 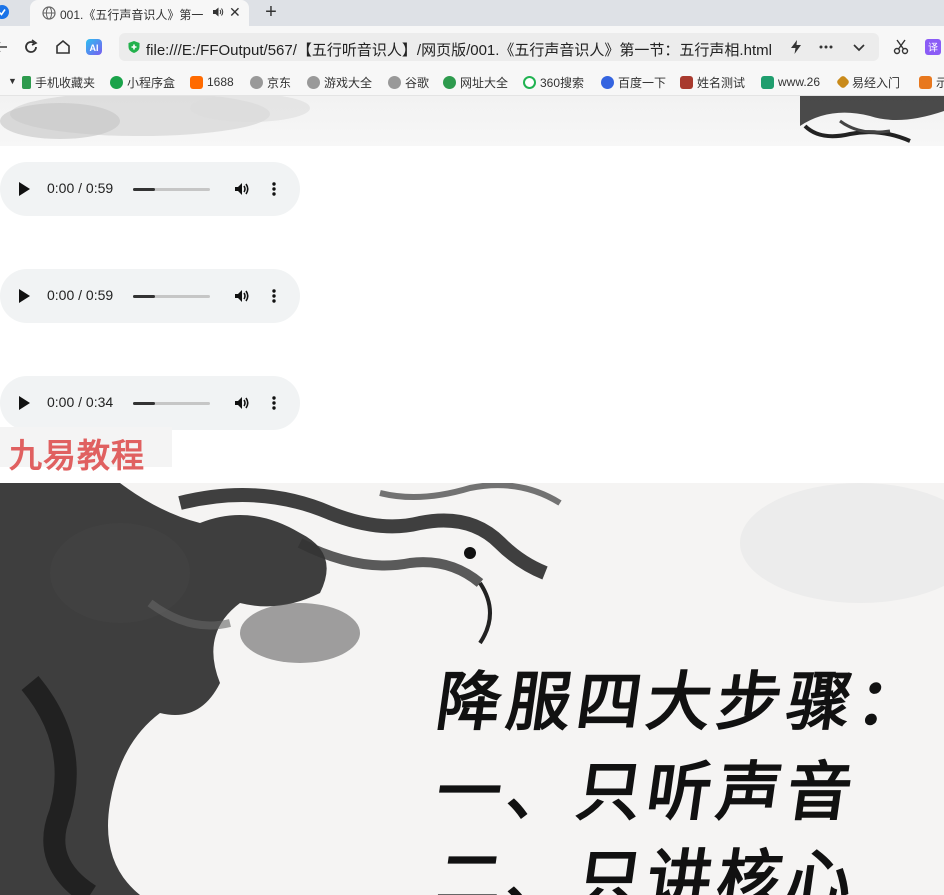 I want to click on watermark-logo: 九易教程, so click(x=86, y=451).